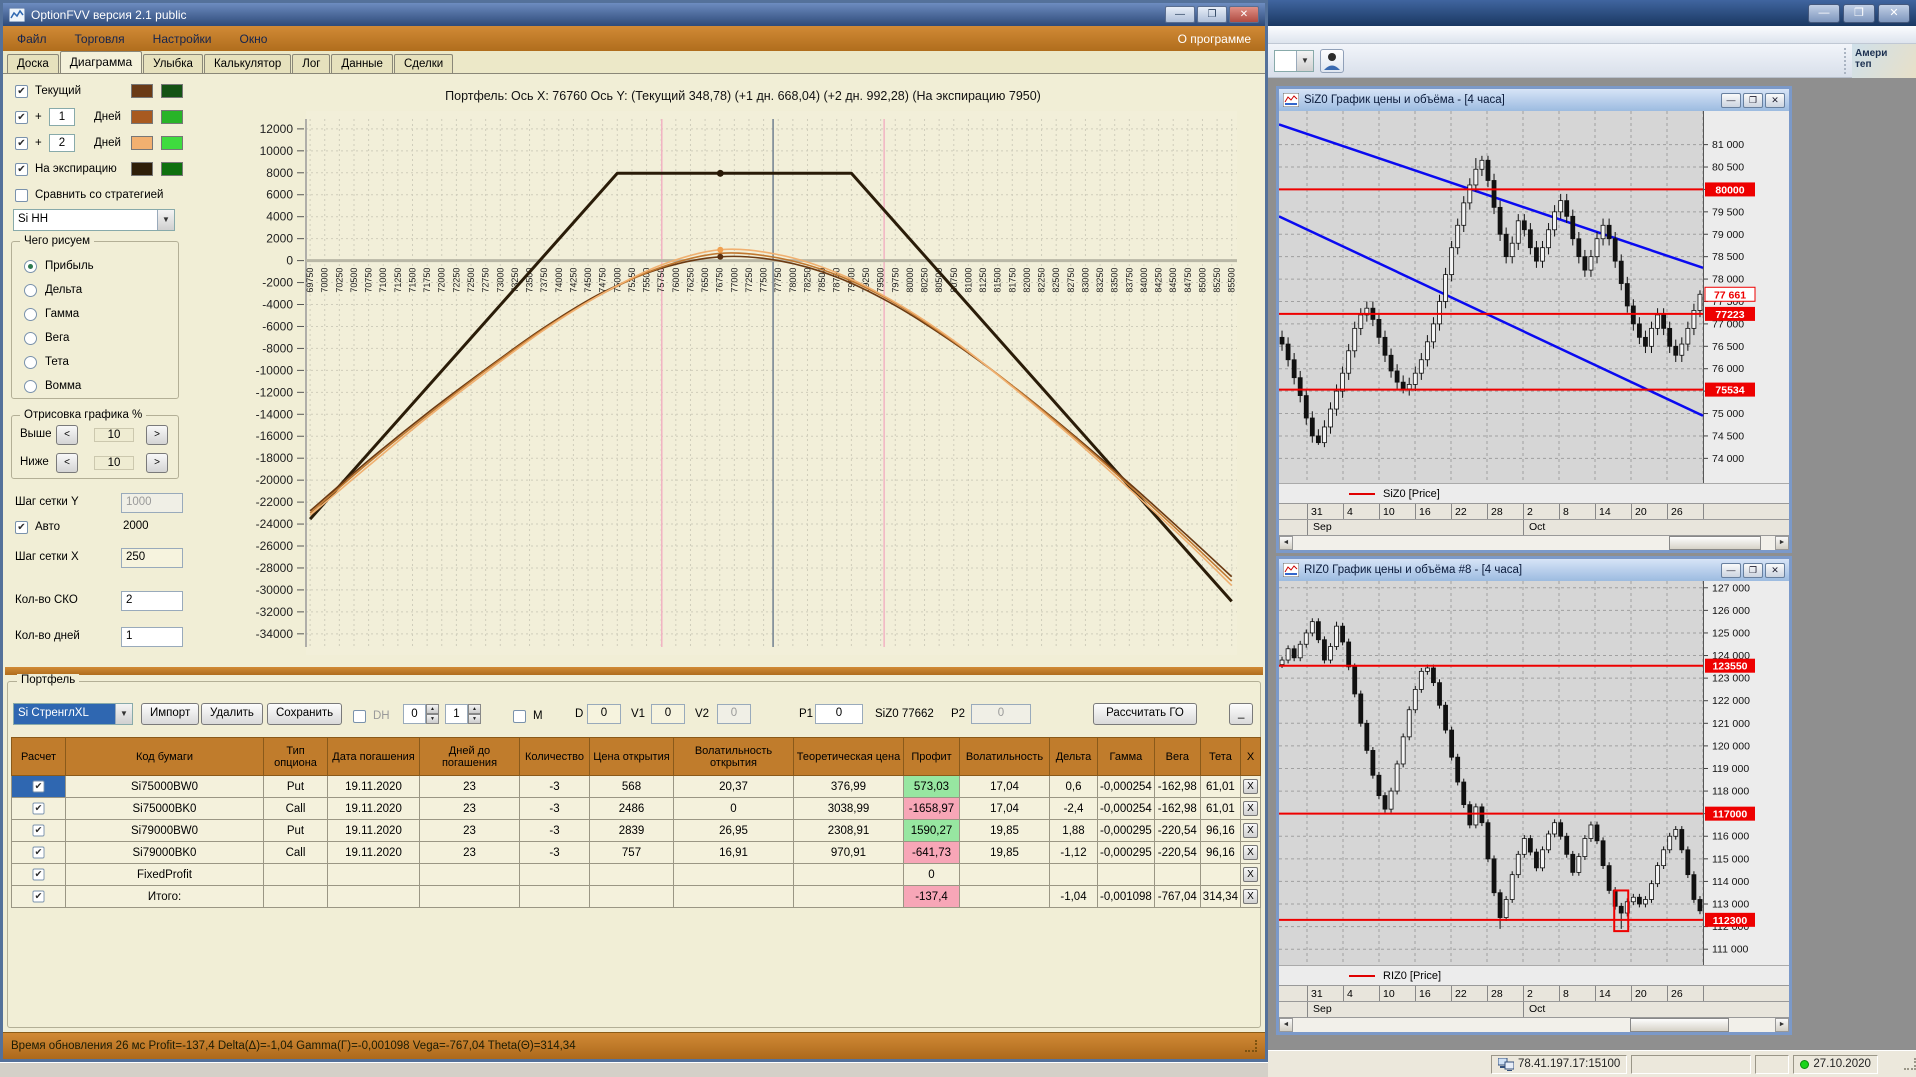 Image resolution: width=1916 pixels, height=1077 pixels. What do you see at coordinates (67, 435) in the screenshot?
I see `above-dec-button: <` at bounding box center [67, 435].